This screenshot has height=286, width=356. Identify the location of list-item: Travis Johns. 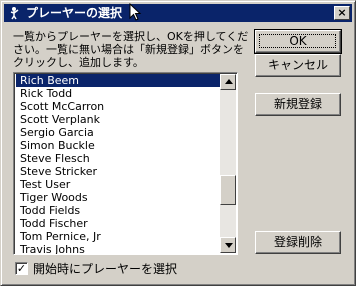
(118, 248).